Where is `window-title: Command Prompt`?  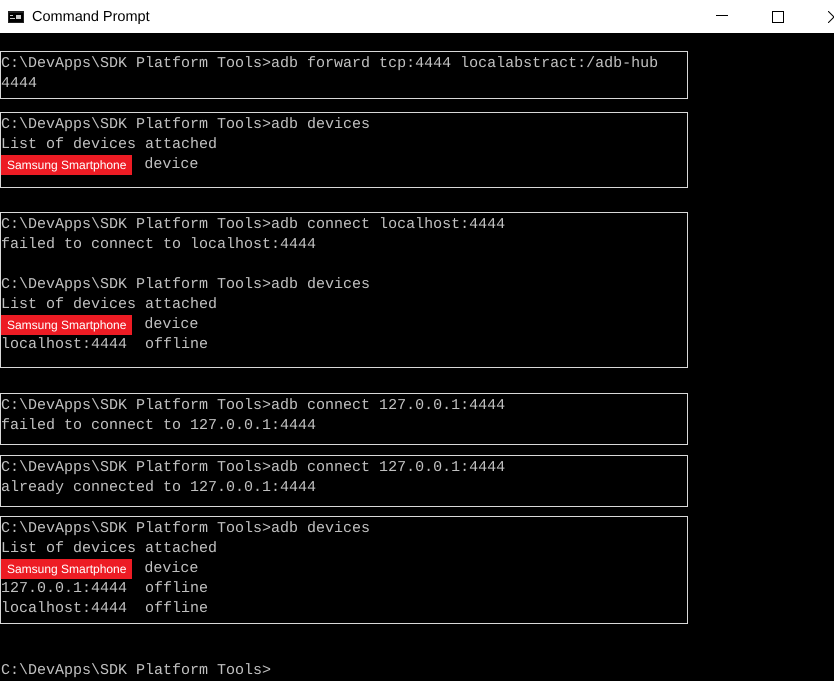
window-title: Command Prompt is located at coordinates (91, 16).